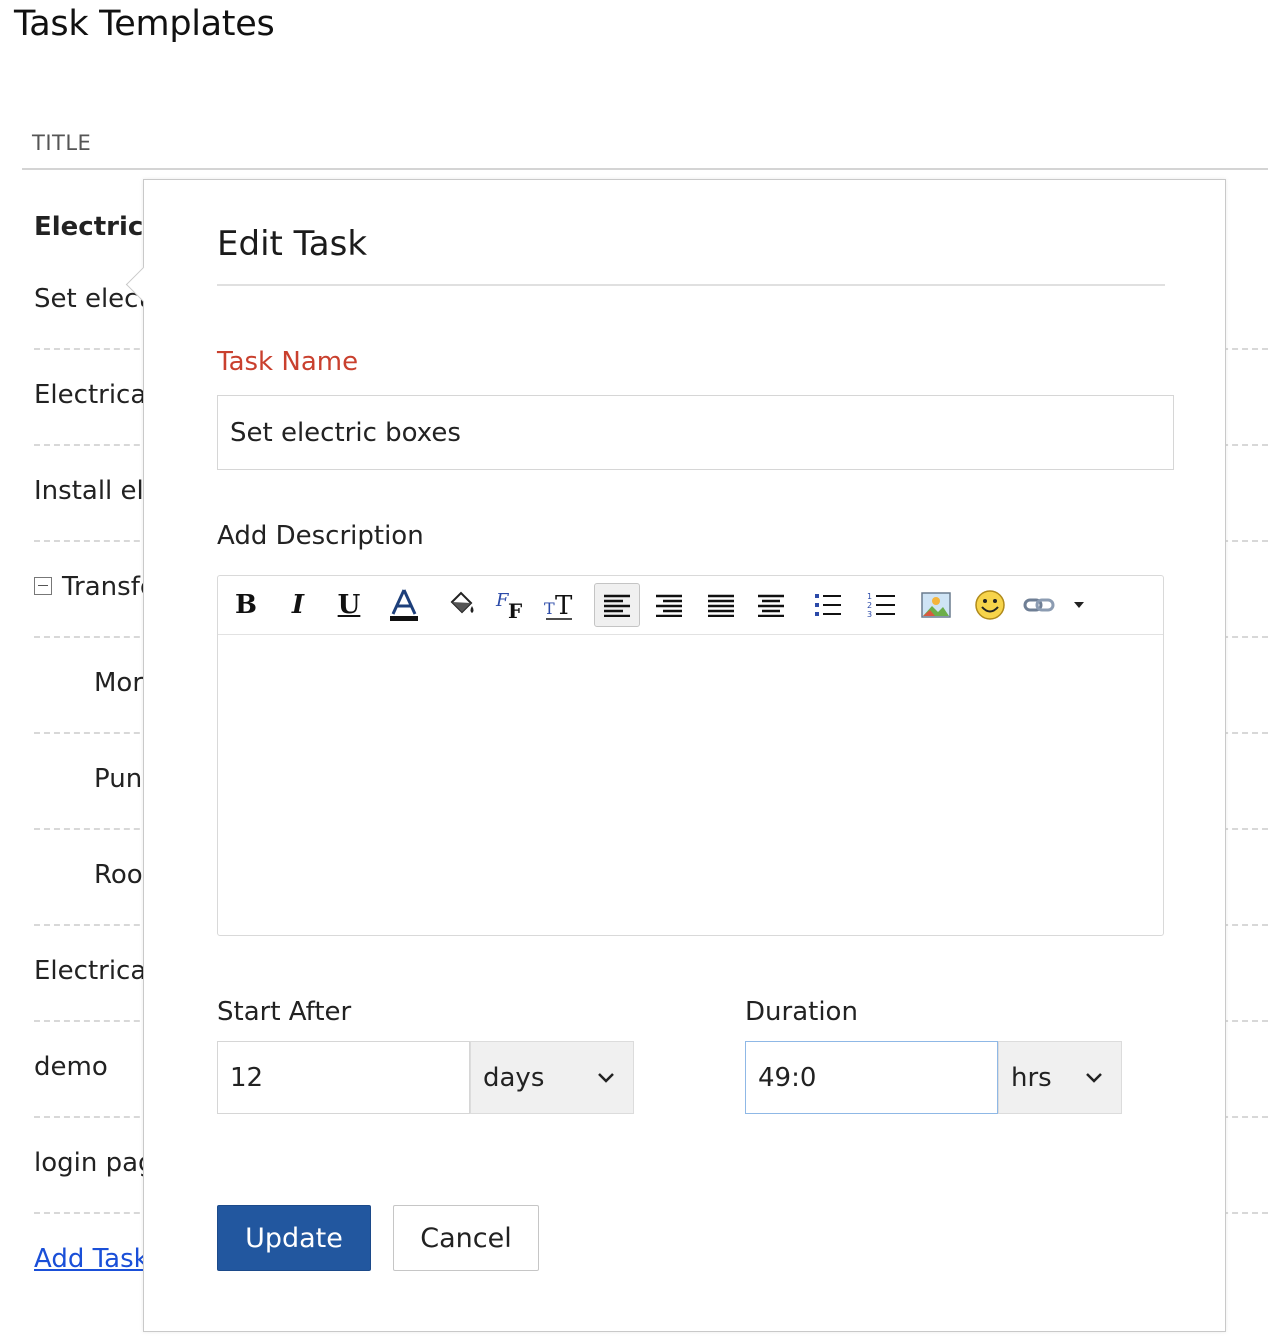 The image size is (1268, 1344). What do you see at coordinates (118, 779) in the screenshot?
I see `list-item: Pun` at bounding box center [118, 779].